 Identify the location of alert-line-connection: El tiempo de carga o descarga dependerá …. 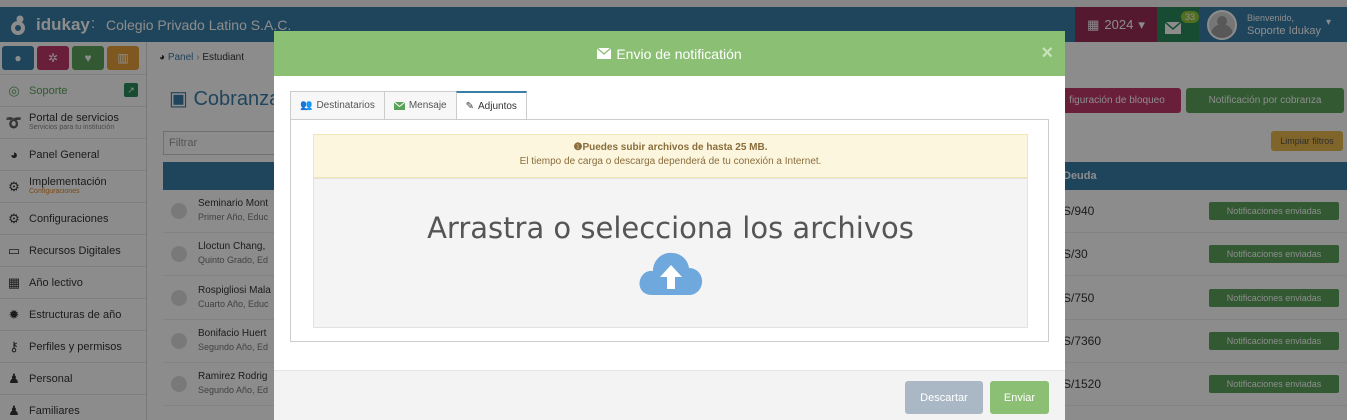
(670, 161).